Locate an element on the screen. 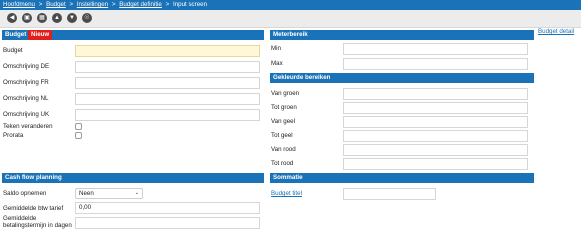  teken-veranderen-label: Teken veranderen is located at coordinates (28, 126).